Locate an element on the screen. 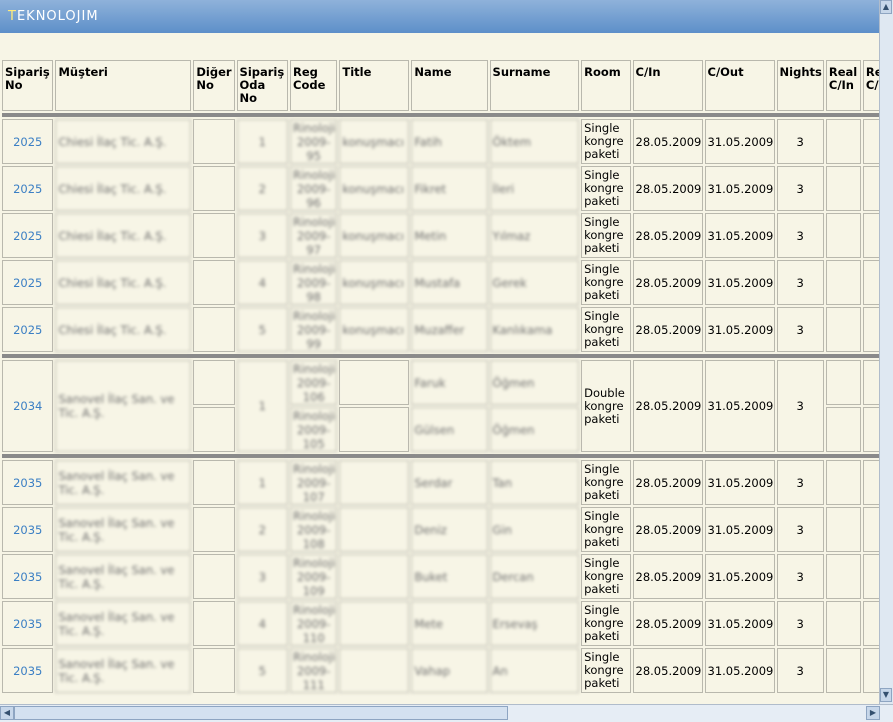 The image size is (893, 722). scroll-right-button: ▶ is located at coordinates (873, 713).